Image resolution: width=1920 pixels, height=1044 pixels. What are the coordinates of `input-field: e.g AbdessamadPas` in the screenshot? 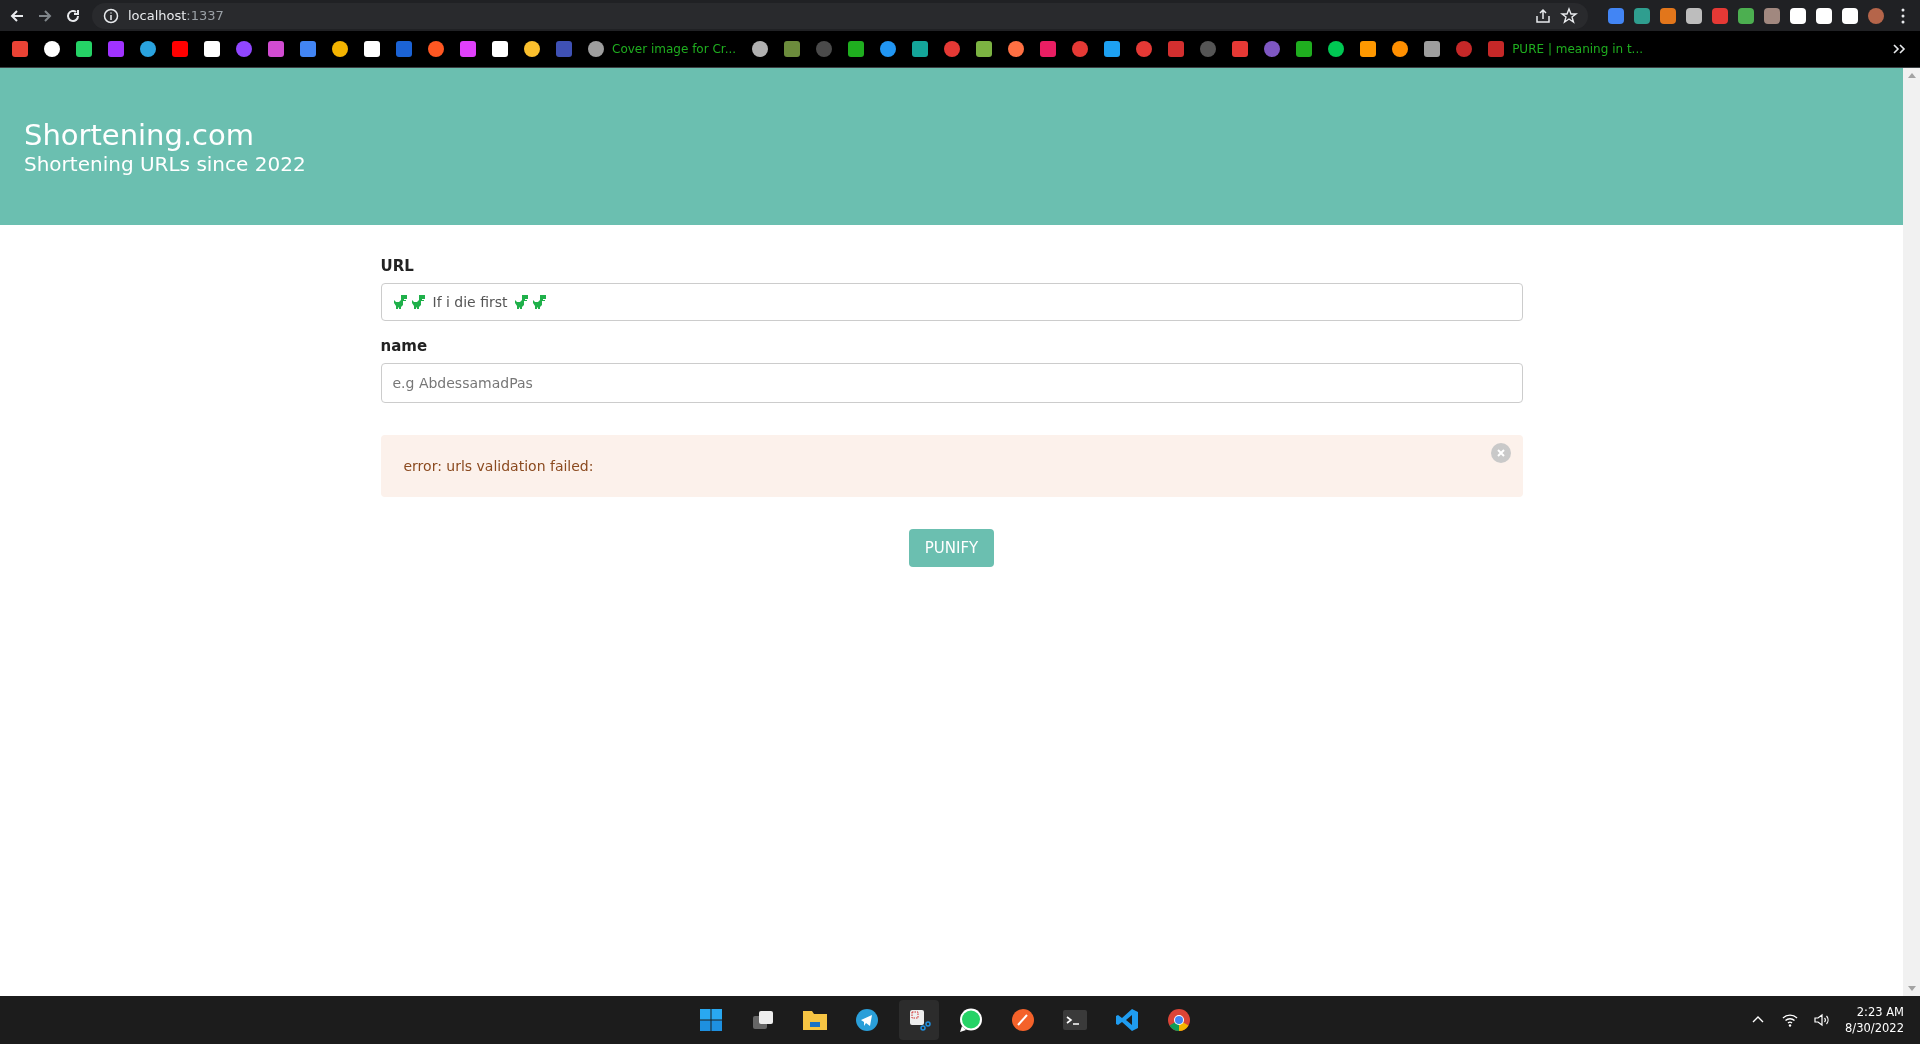 It's located at (951, 383).